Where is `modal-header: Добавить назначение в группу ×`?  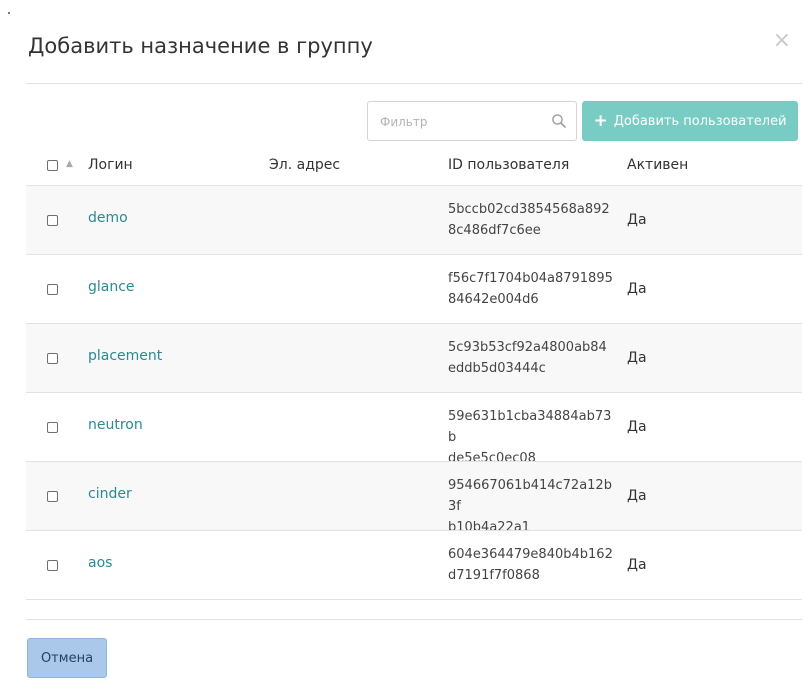
modal-header: Добавить назначение в группу × is located at coordinates (401, 42).